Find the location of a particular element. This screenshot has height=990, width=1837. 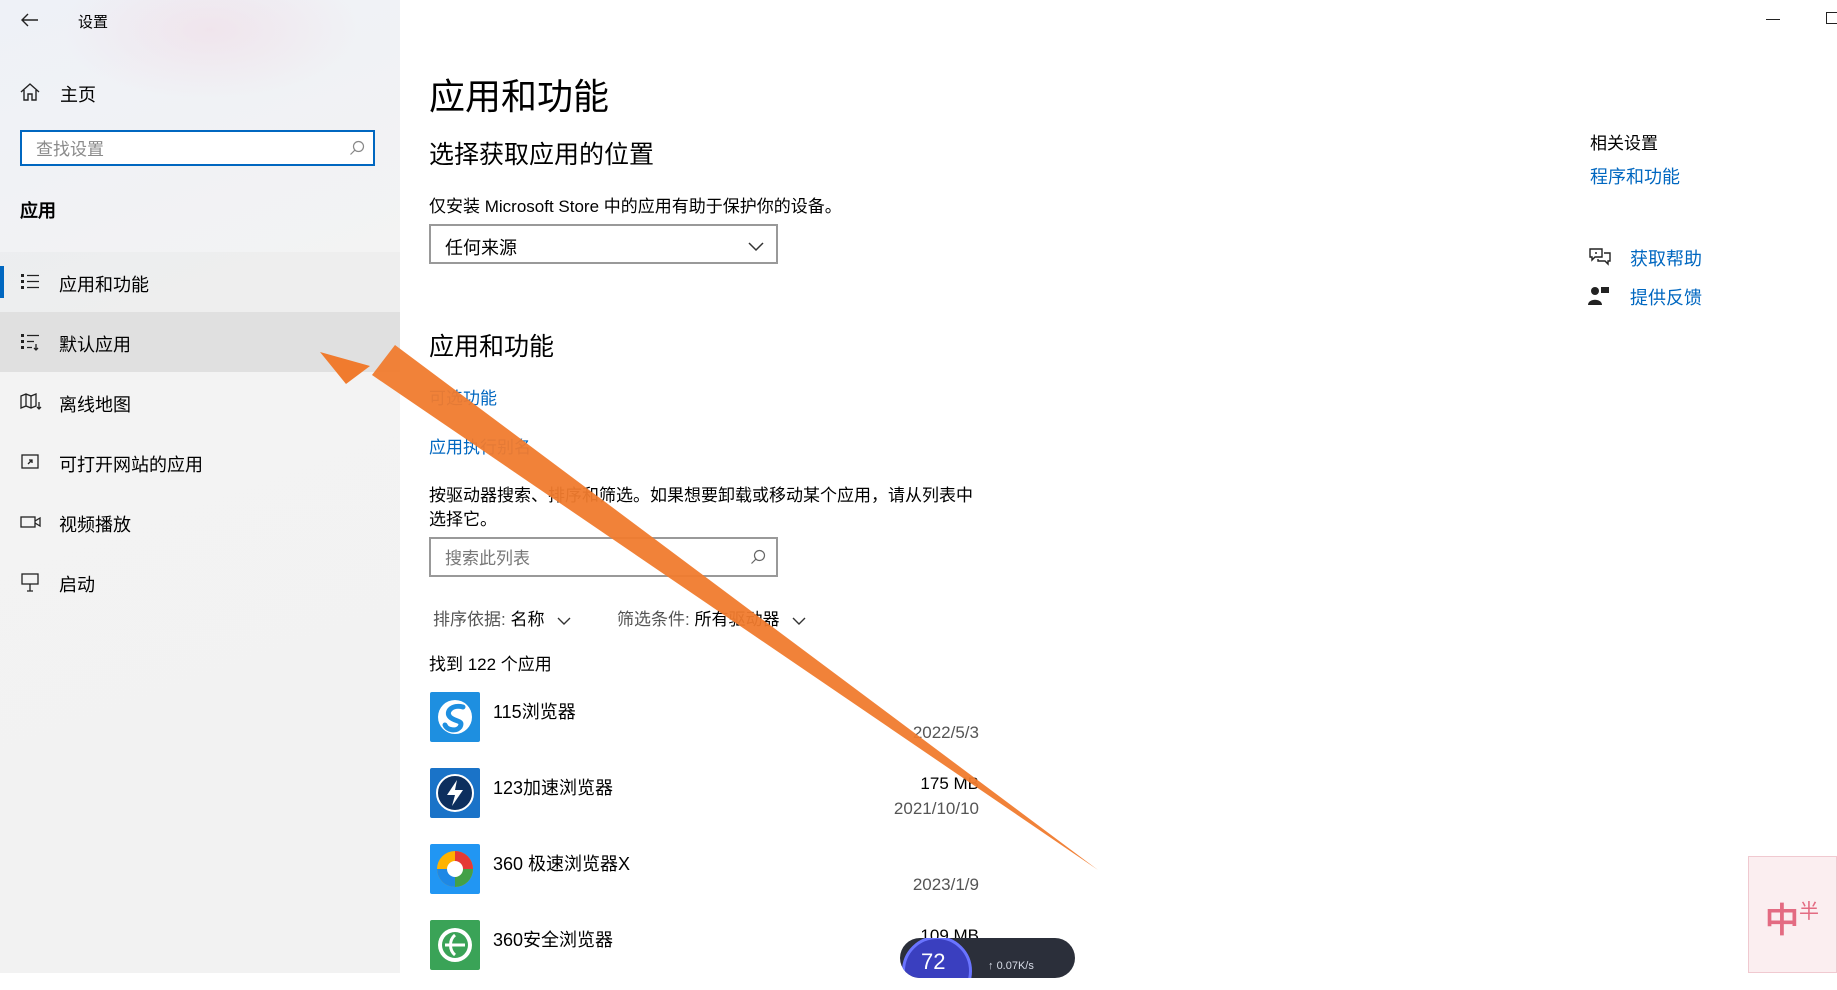

programs-features-link: 程序和功能 is located at coordinates (1635, 176).